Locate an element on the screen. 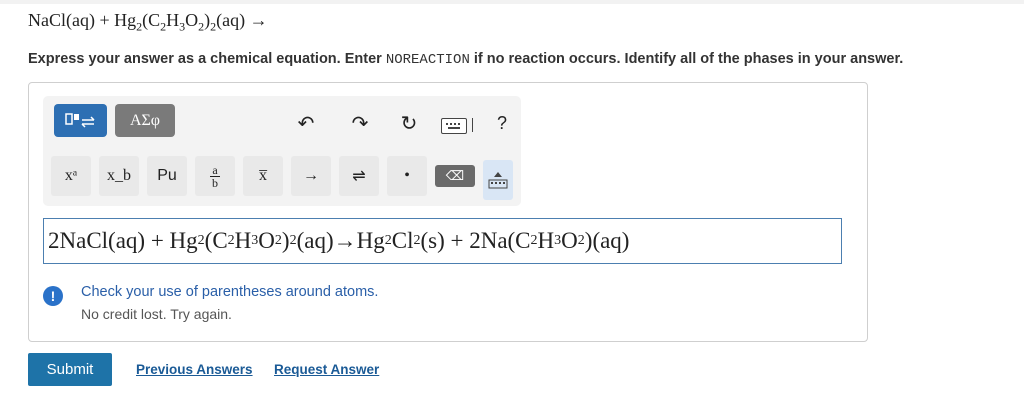  templates-icon is located at coordinates (79, 120).